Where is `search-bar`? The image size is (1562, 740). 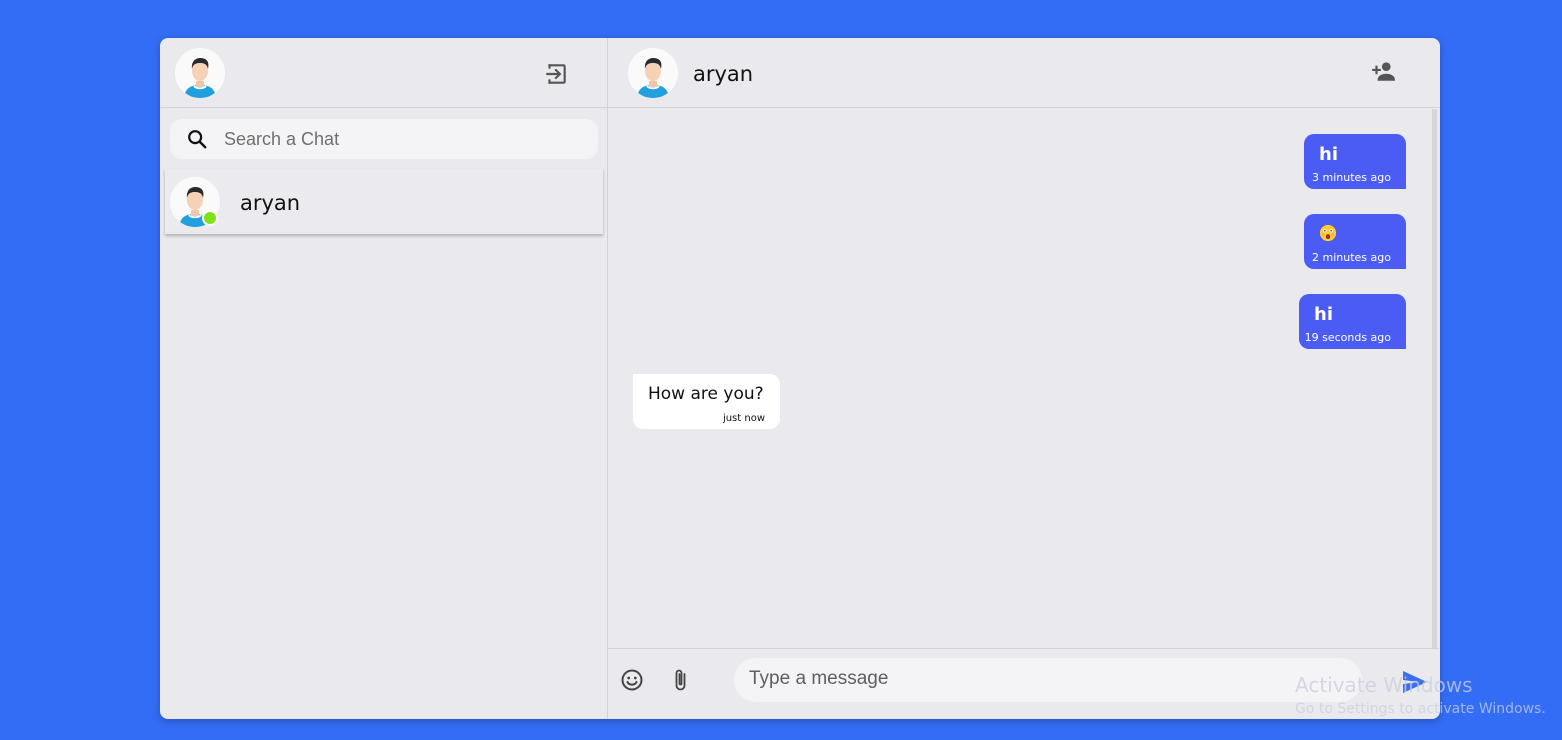 search-bar is located at coordinates (384, 139).